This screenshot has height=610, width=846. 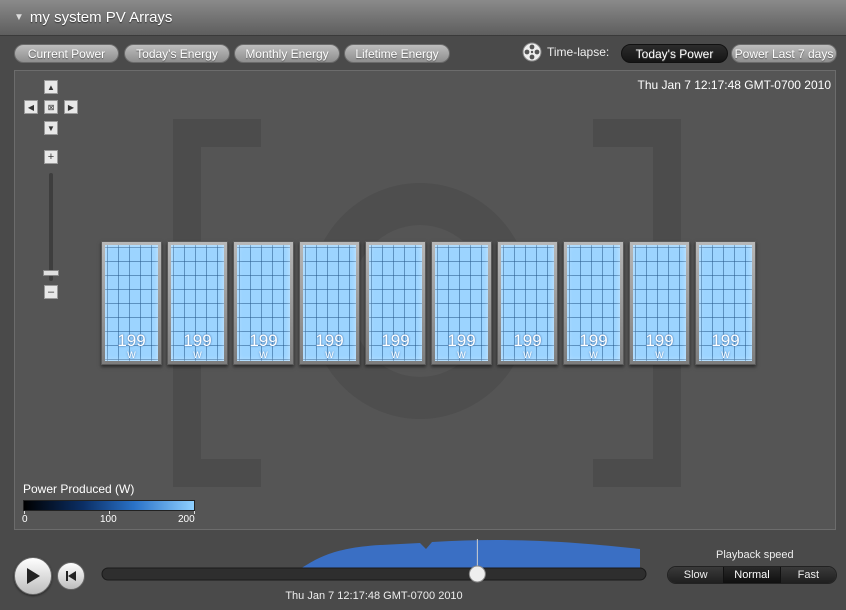 What do you see at coordinates (108, 519) in the screenshot?
I see `legend-tick-100: 100` at bounding box center [108, 519].